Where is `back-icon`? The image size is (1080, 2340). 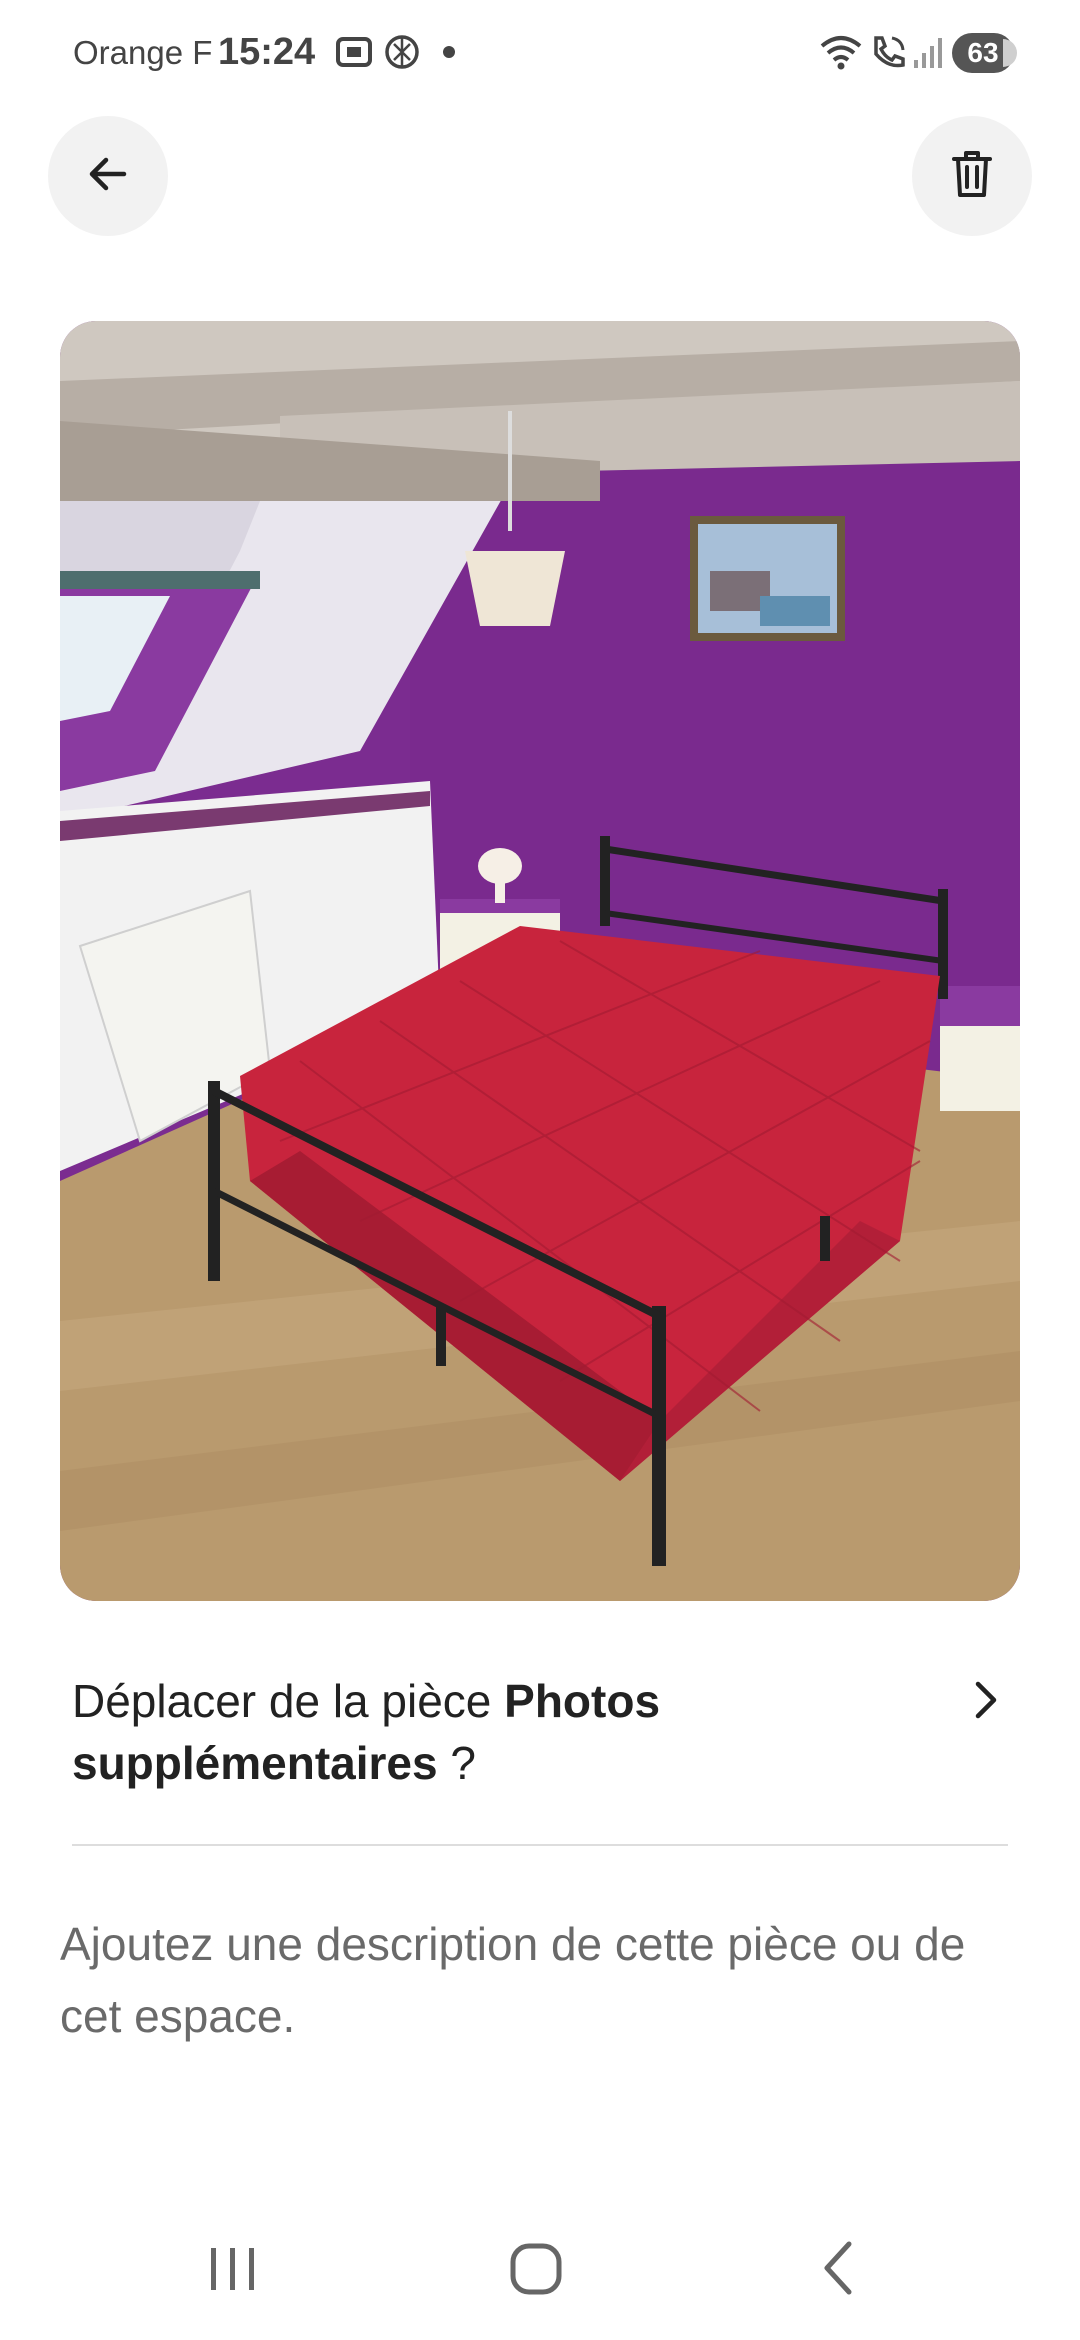
back-icon is located at coordinates (840, 2271).